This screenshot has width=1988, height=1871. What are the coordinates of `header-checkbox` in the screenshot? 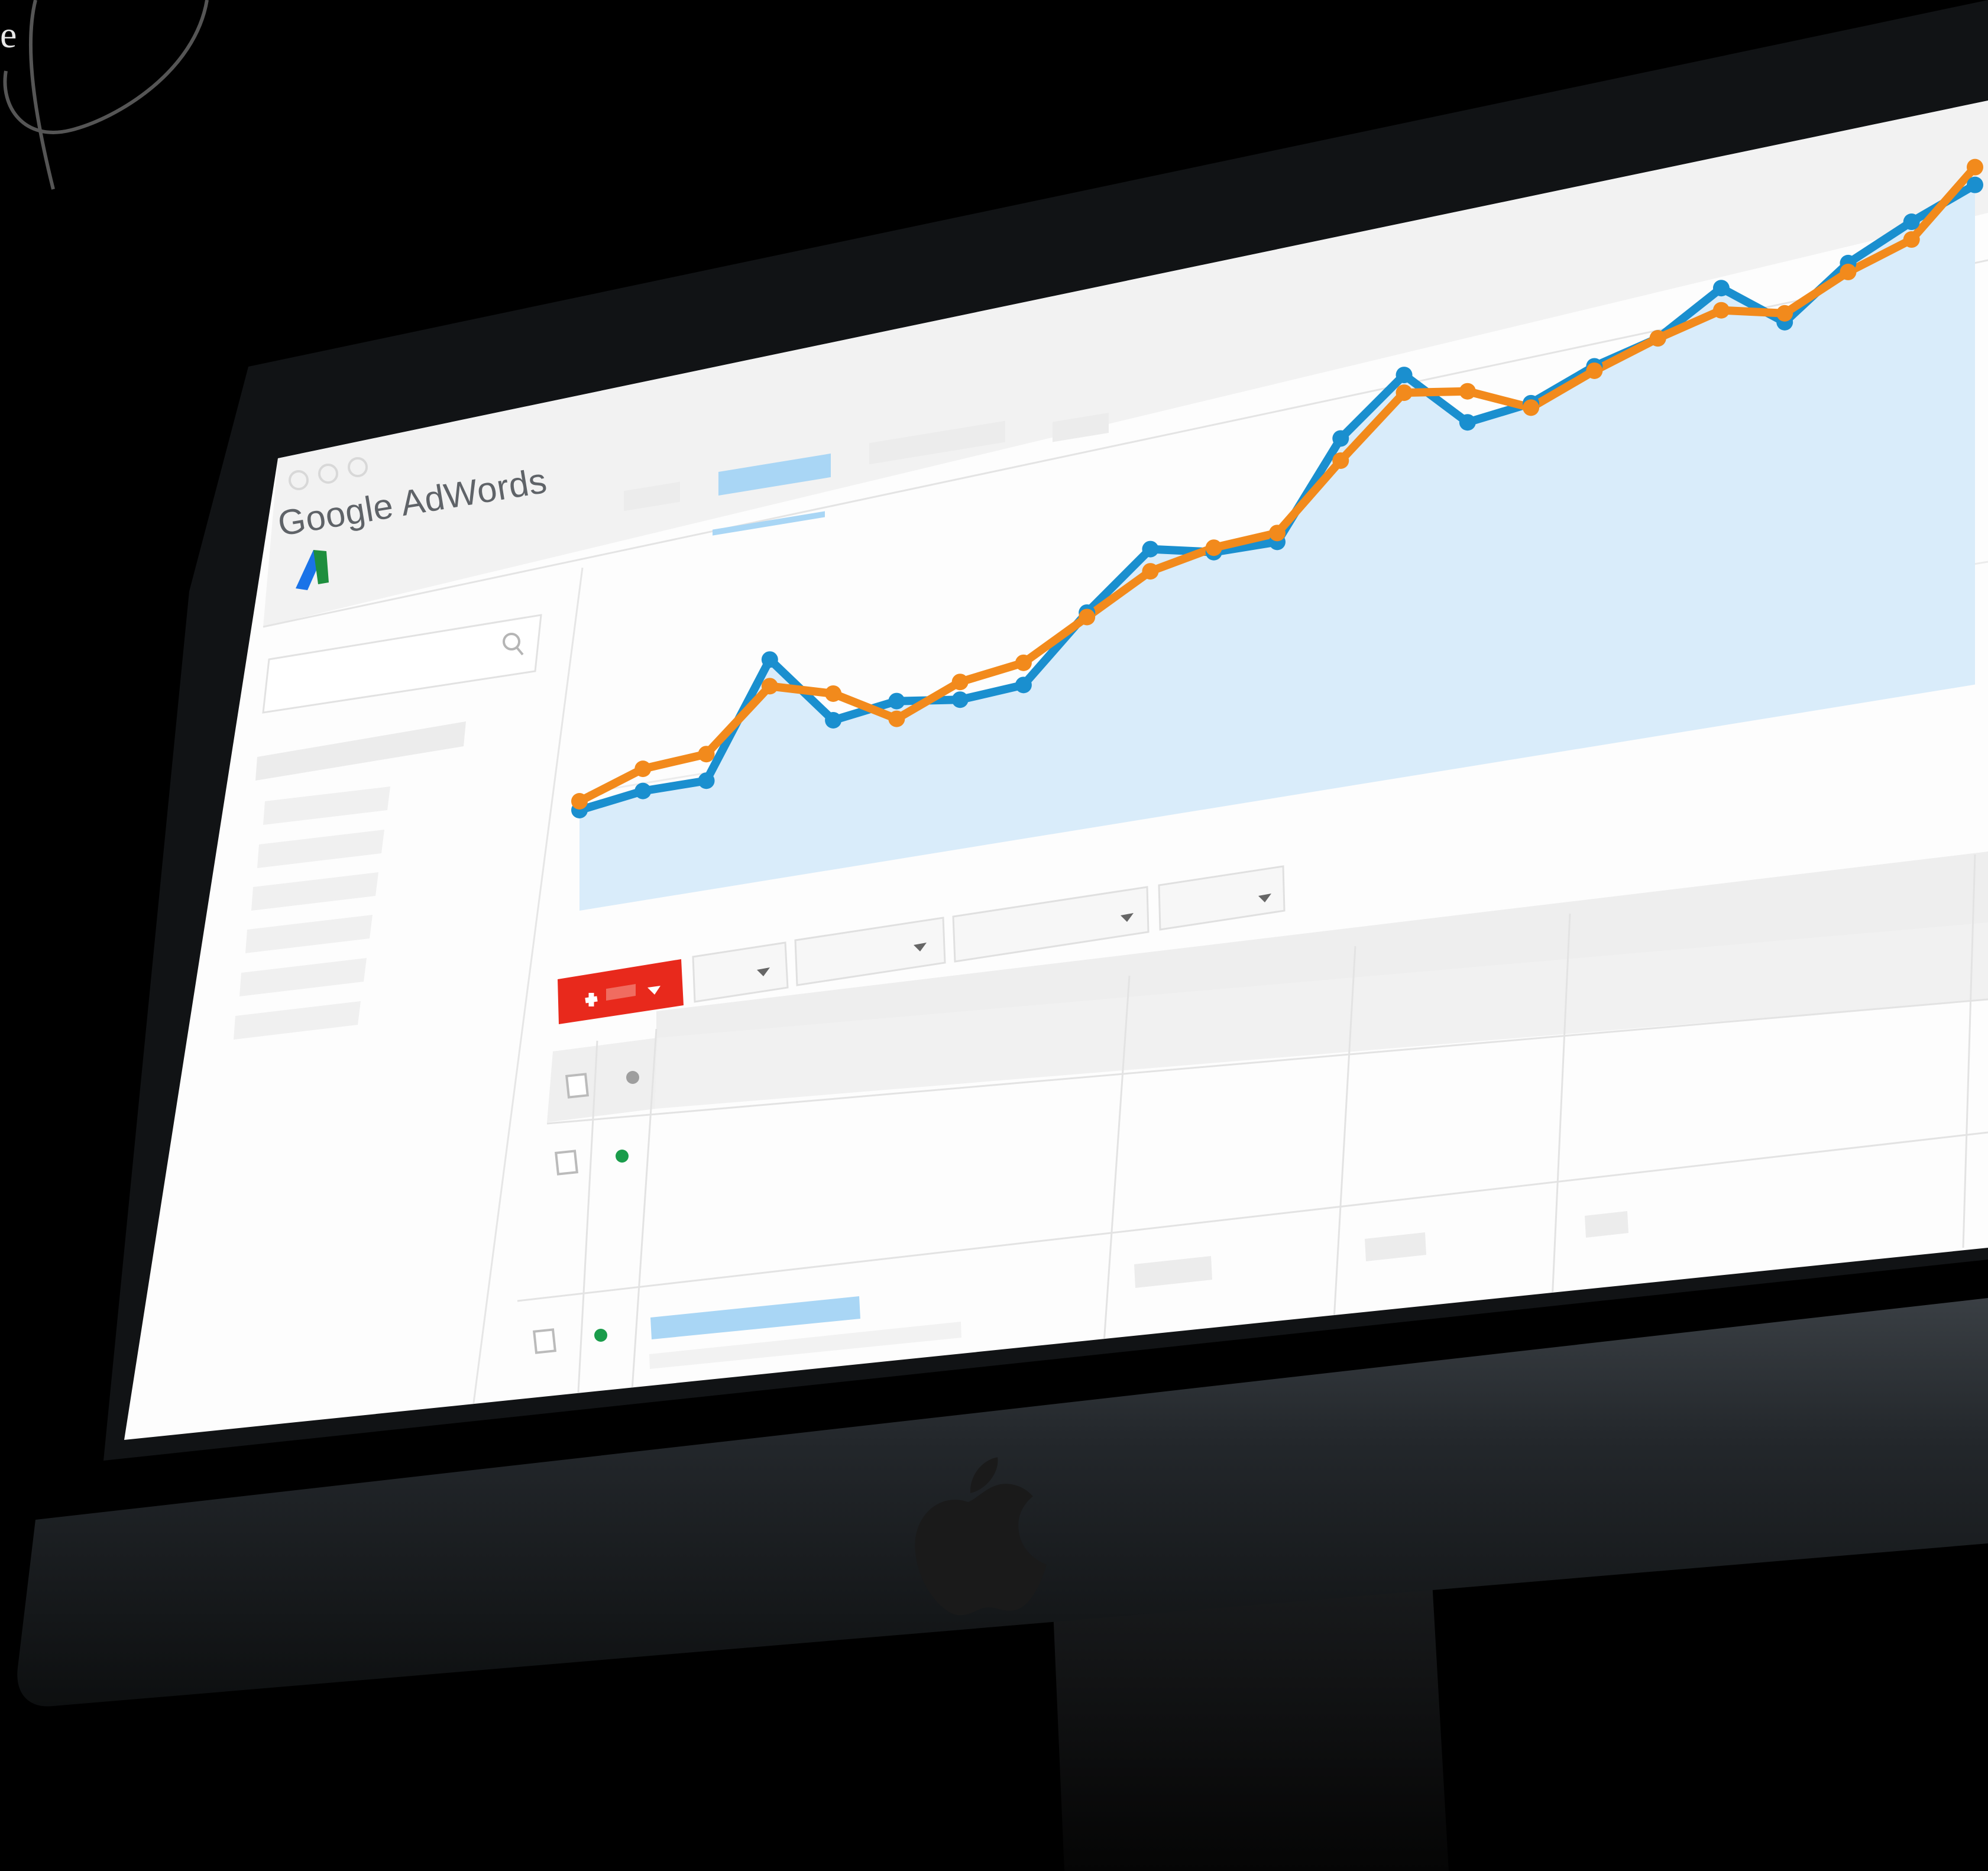 It's located at (577, 1086).